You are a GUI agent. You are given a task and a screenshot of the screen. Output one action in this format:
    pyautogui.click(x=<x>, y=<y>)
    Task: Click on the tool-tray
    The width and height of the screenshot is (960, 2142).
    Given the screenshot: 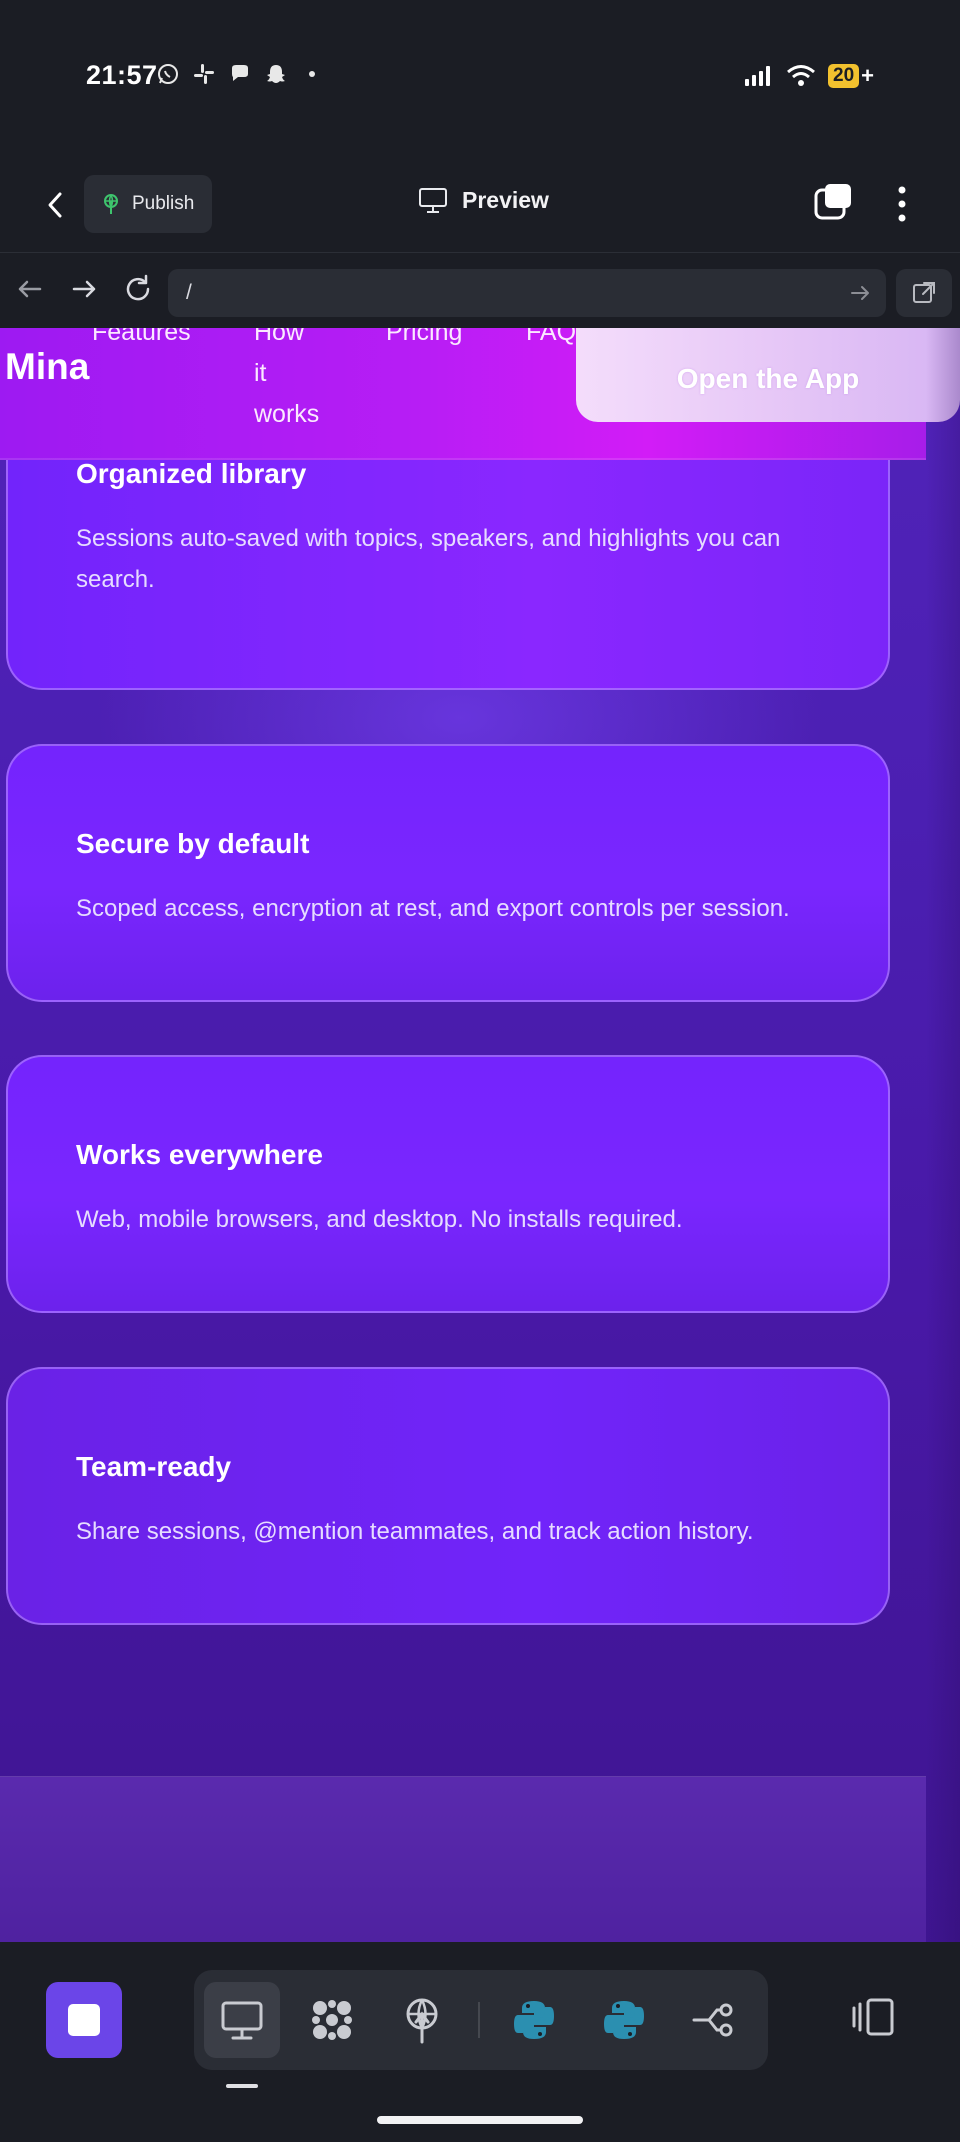 What is the action you would take?
    pyautogui.click(x=481, y=2020)
    